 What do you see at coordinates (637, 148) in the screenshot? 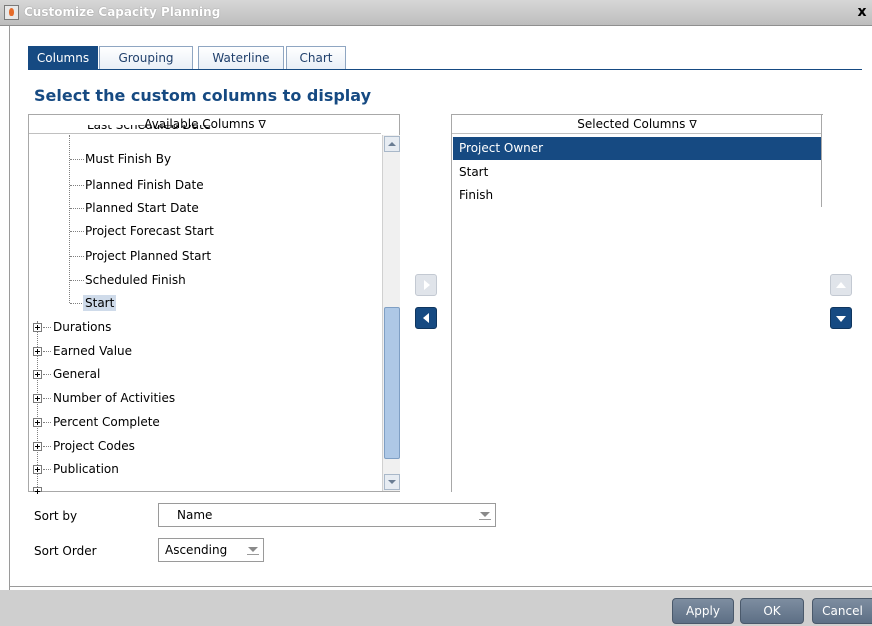
I see `selected-item-project-owner: Project Owner` at bounding box center [637, 148].